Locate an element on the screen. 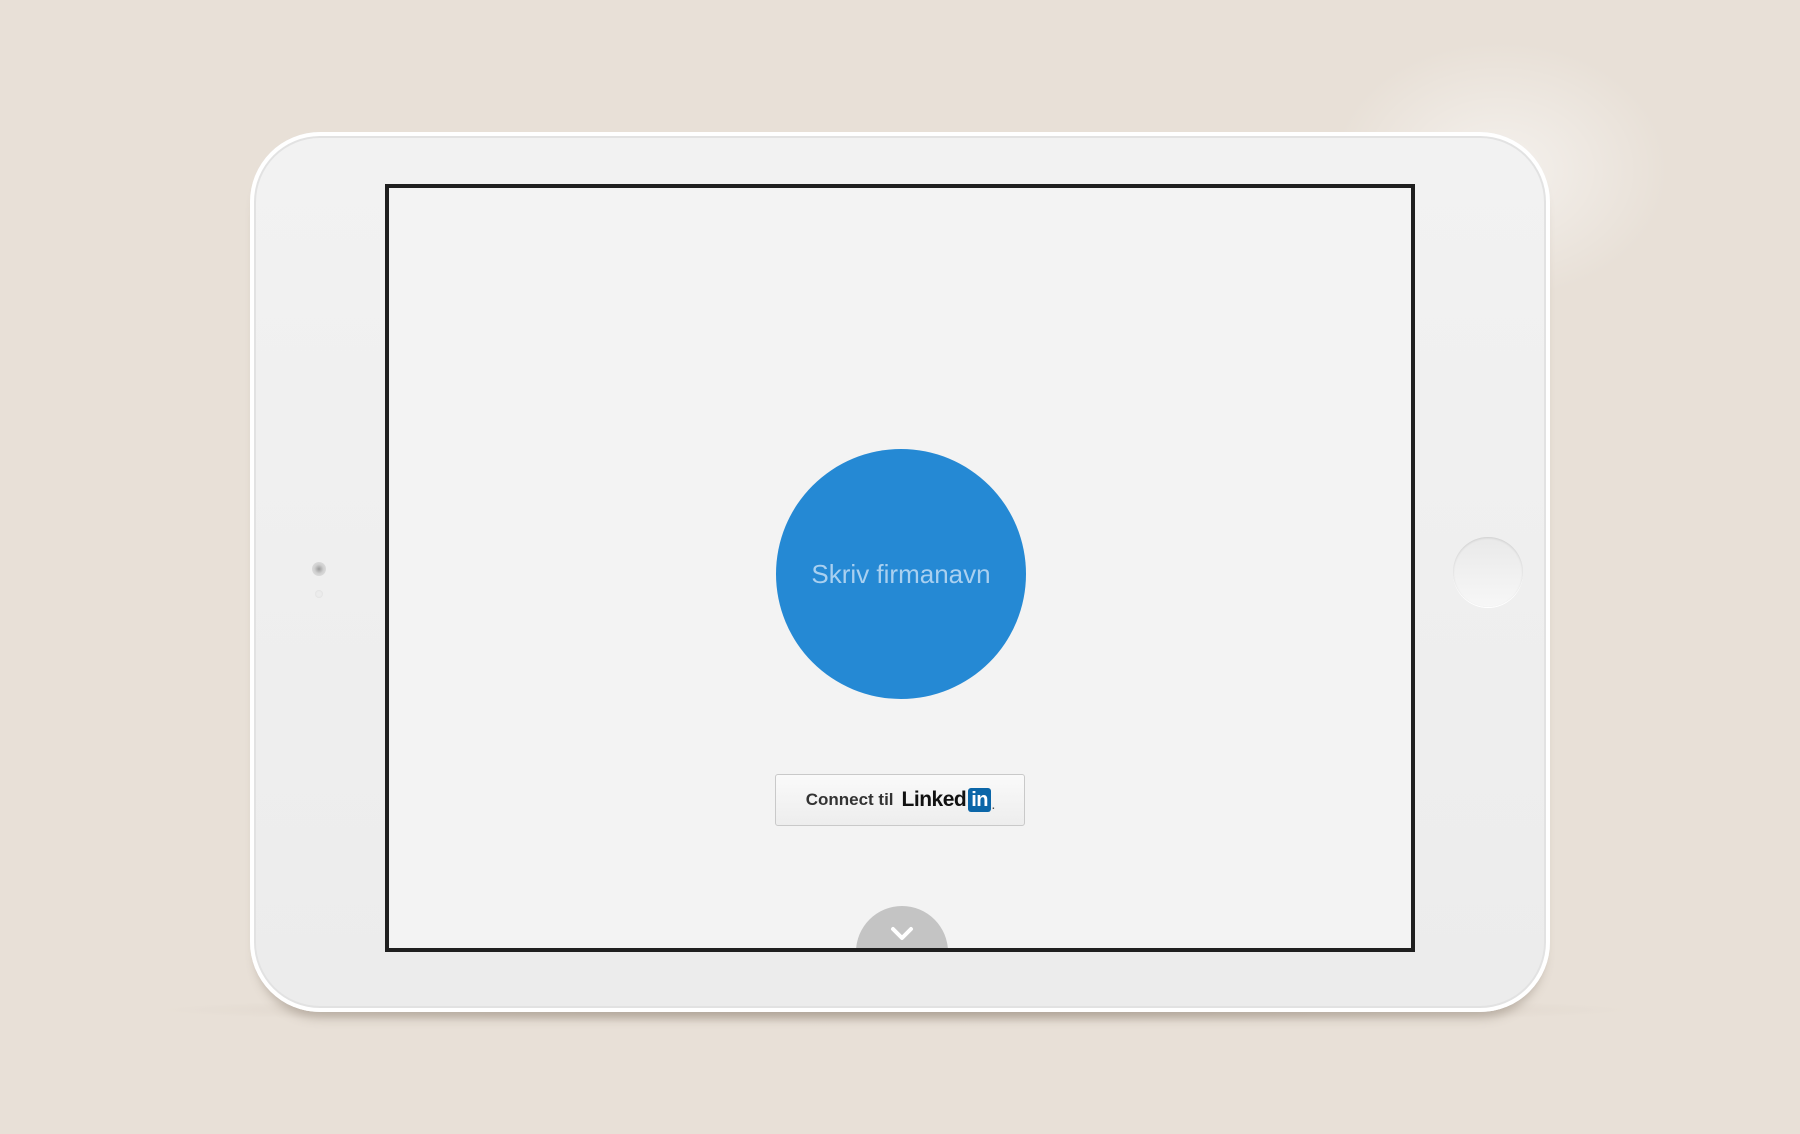 This screenshot has width=1800, height=1134. company-name-input is located at coordinates (901, 574).